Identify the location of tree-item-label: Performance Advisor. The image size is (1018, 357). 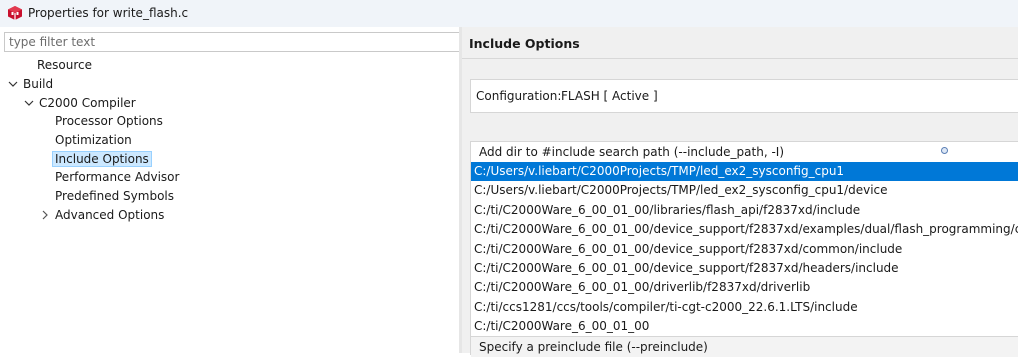
(117, 177).